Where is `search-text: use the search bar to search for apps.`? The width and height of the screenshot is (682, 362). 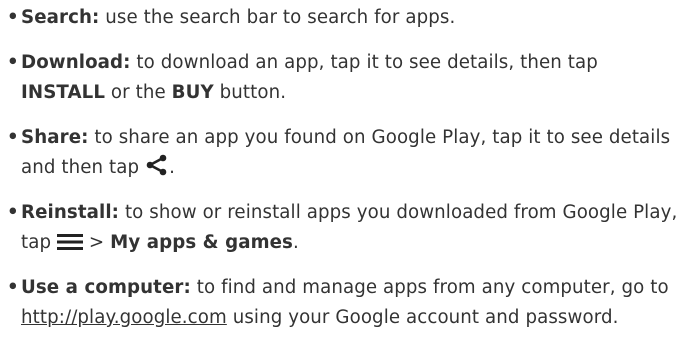
search-text: use the search bar to search for apps. is located at coordinates (277, 17).